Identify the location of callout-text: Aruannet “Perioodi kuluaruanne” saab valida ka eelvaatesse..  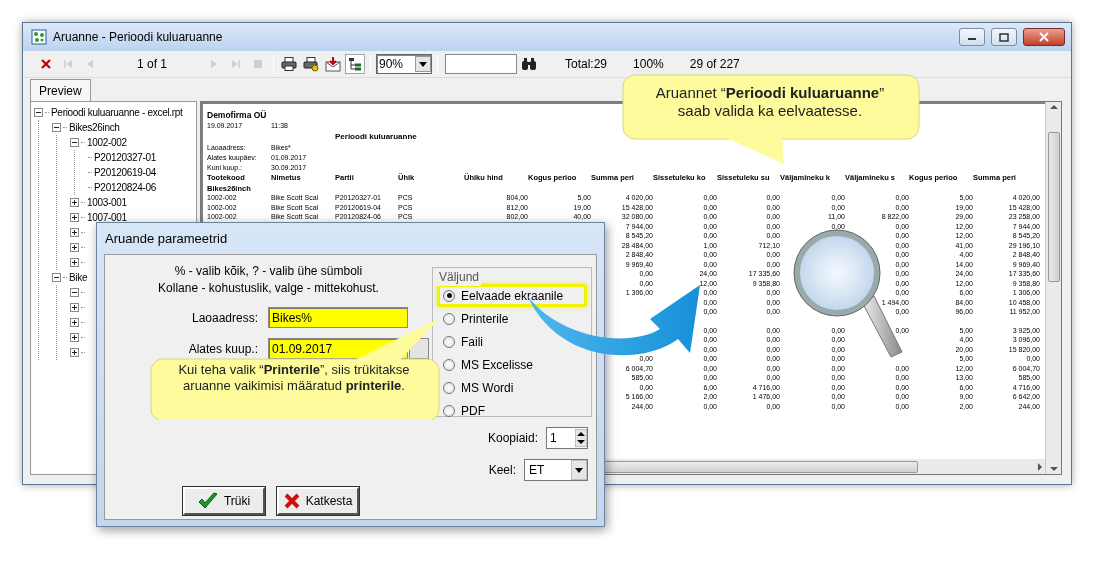
(770, 102).